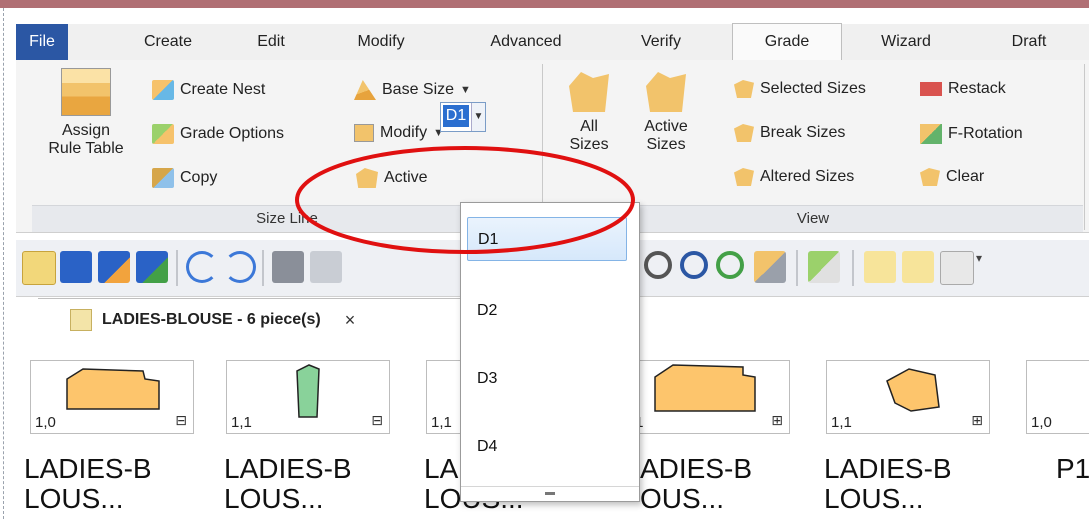 The width and height of the screenshot is (1089, 519). I want to click on tab-file: File, so click(42, 42).